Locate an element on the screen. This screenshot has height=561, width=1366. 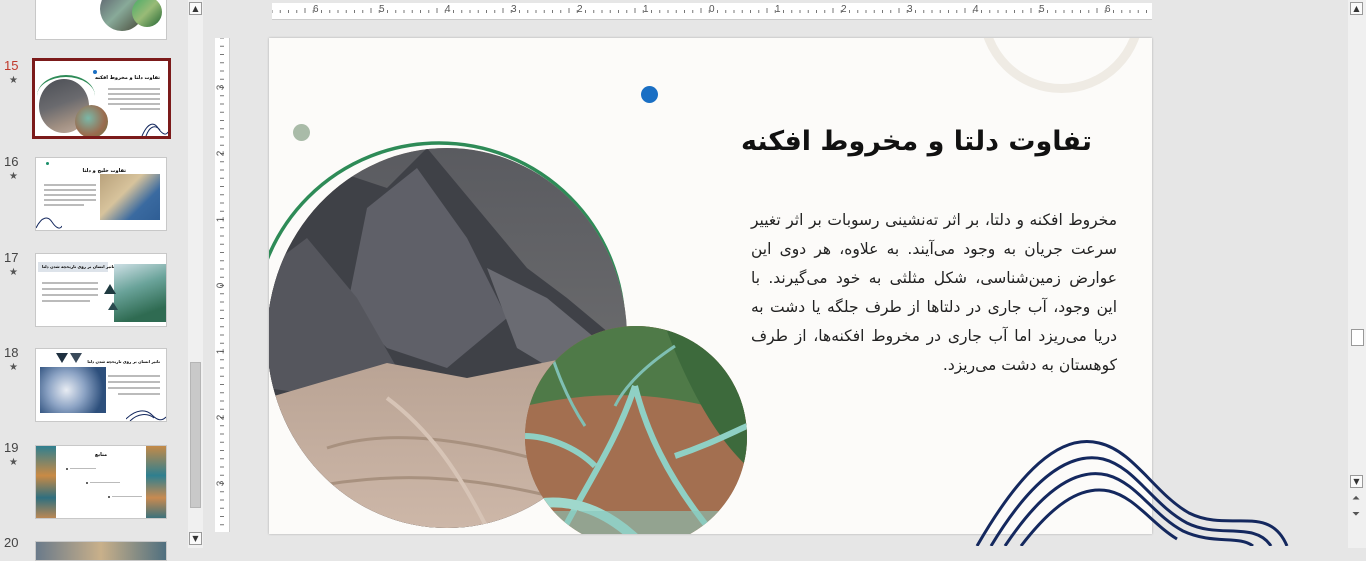
slide-entry-20: 20 is located at coordinates (92, 548).